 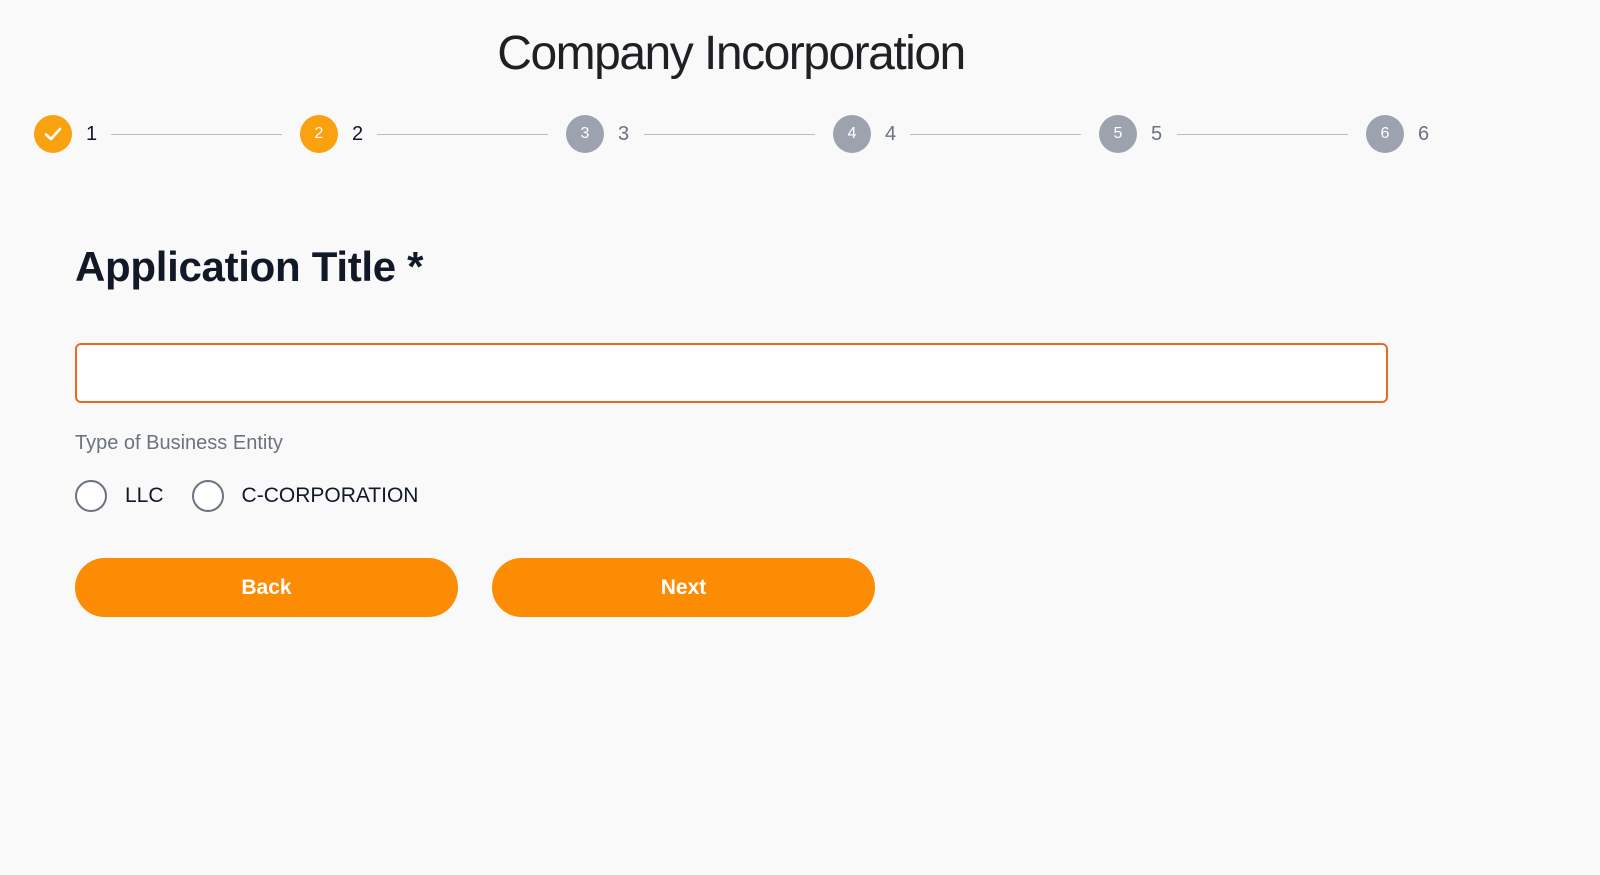 I want to click on check-icon, so click(x=53, y=134).